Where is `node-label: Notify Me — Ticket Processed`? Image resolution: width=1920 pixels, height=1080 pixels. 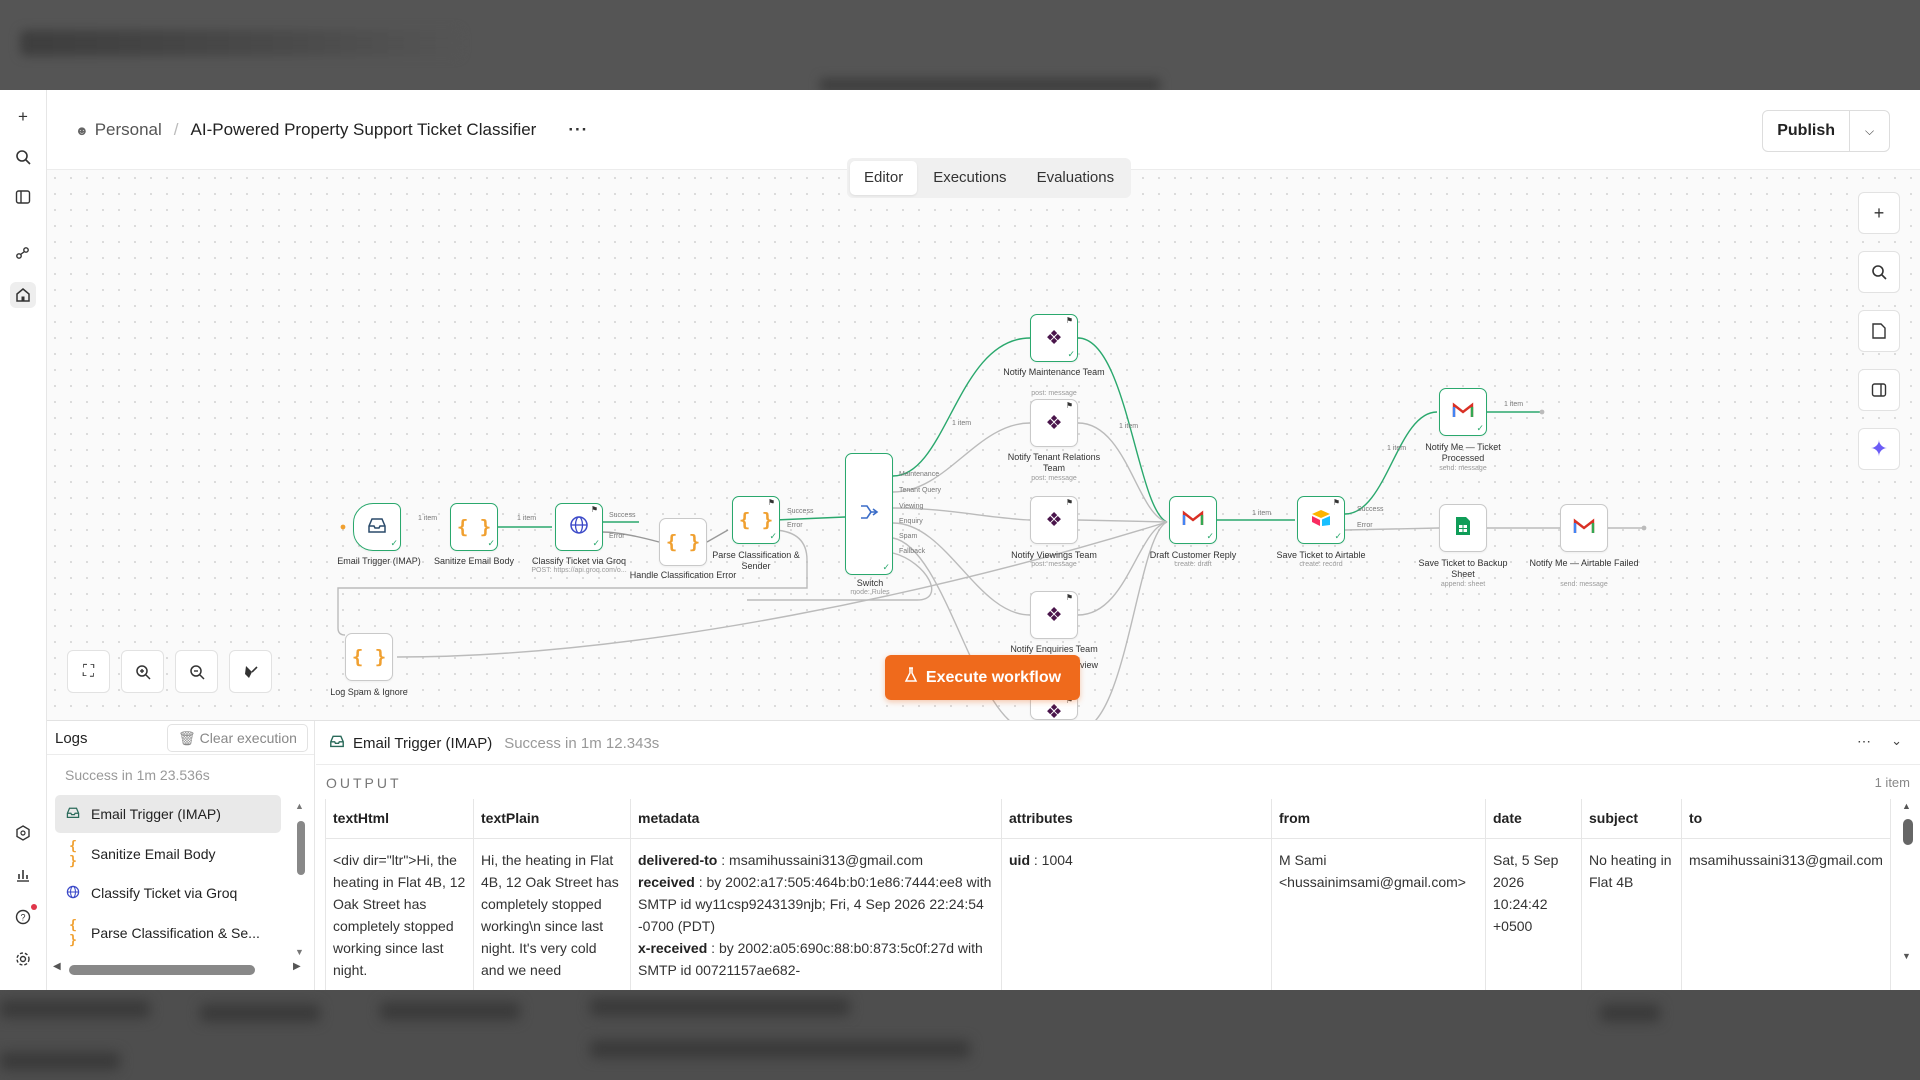 node-label: Notify Me — Ticket Processed is located at coordinates (1463, 452).